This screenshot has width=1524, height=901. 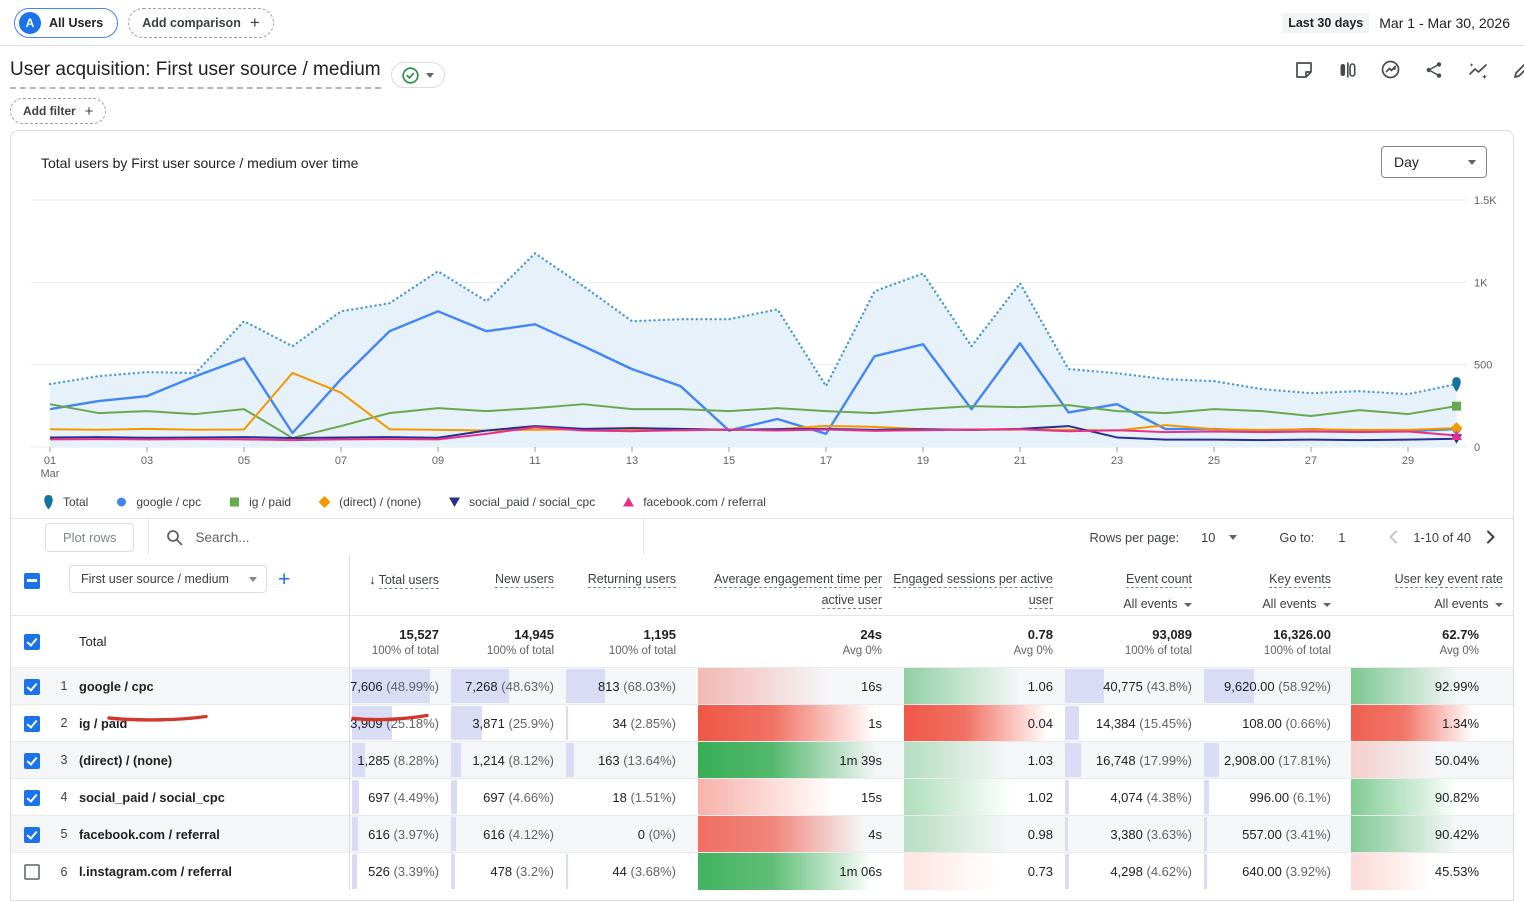 What do you see at coordinates (1272, 641) in the screenshot?
I see `totals-cell-key_events: 16,326.00 100% of total` at bounding box center [1272, 641].